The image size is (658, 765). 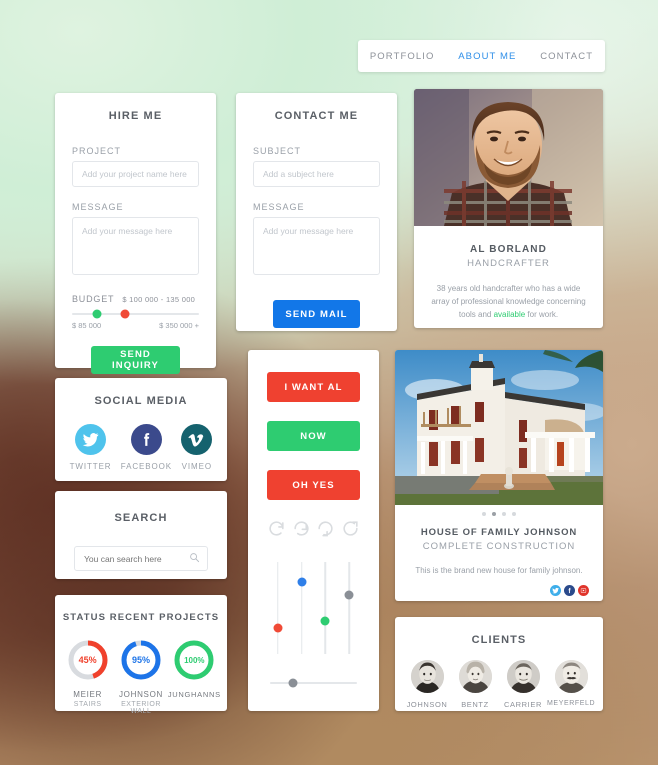 I want to click on donut-meier-percent: 45%, so click(x=87, y=660).